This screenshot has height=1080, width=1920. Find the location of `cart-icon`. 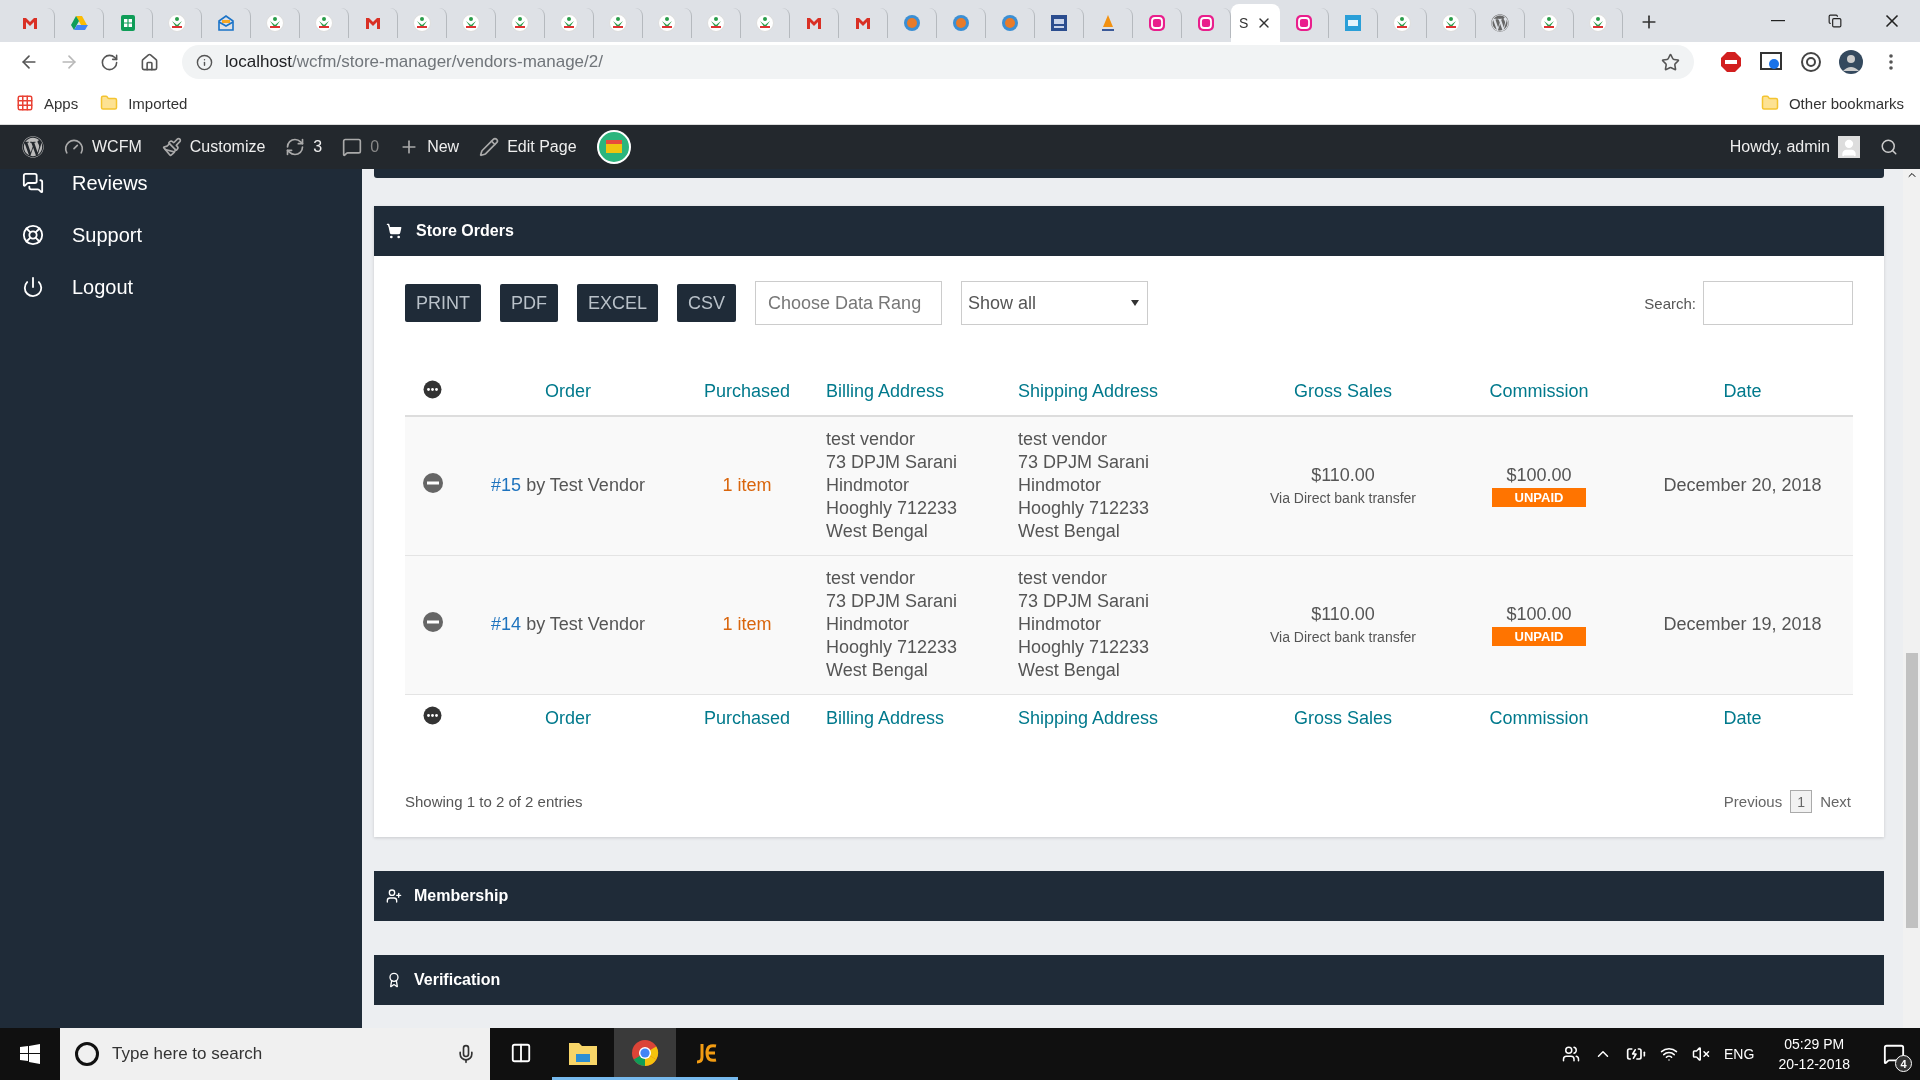

cart-icon is located at coordinates (394, 231).